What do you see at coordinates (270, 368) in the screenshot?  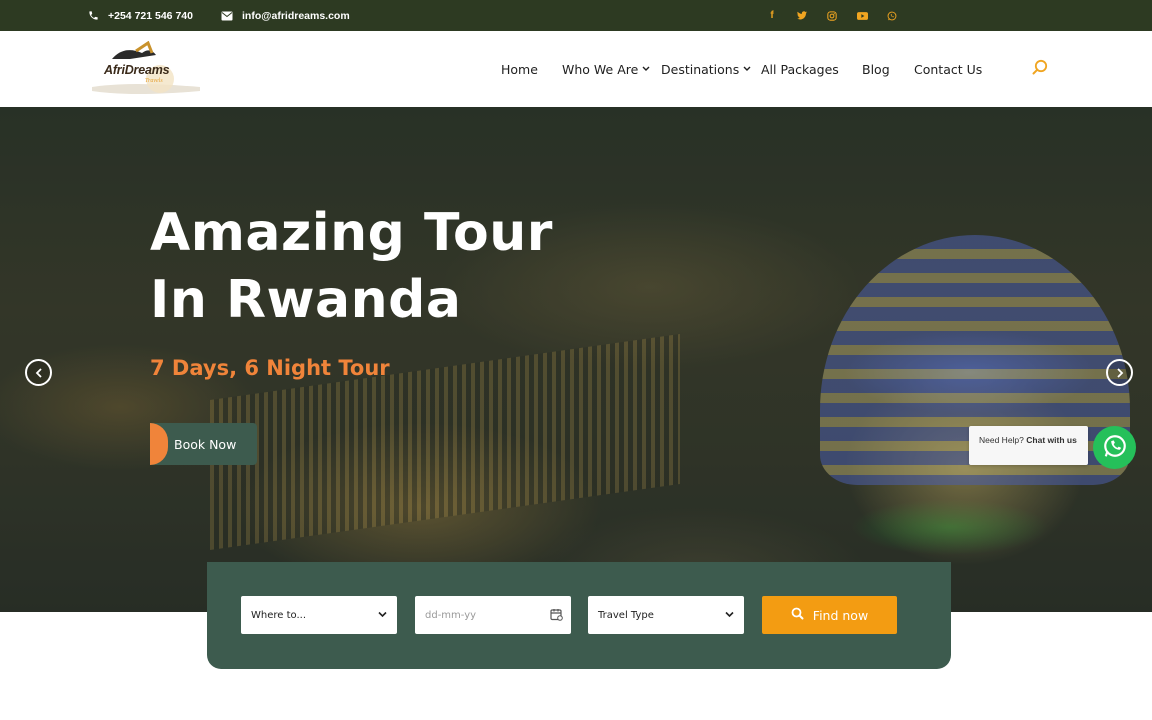 I see `hero-subtitle: 7 Days, 6 Night Tour` at bounding box center [270, 368].